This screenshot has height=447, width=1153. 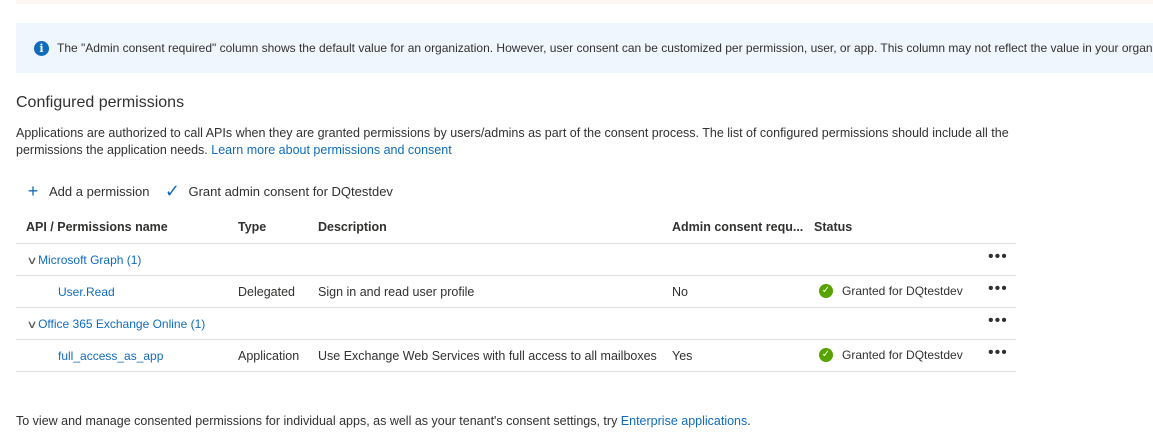 I want to click on info-icon: i, so click(x=41, y=48).